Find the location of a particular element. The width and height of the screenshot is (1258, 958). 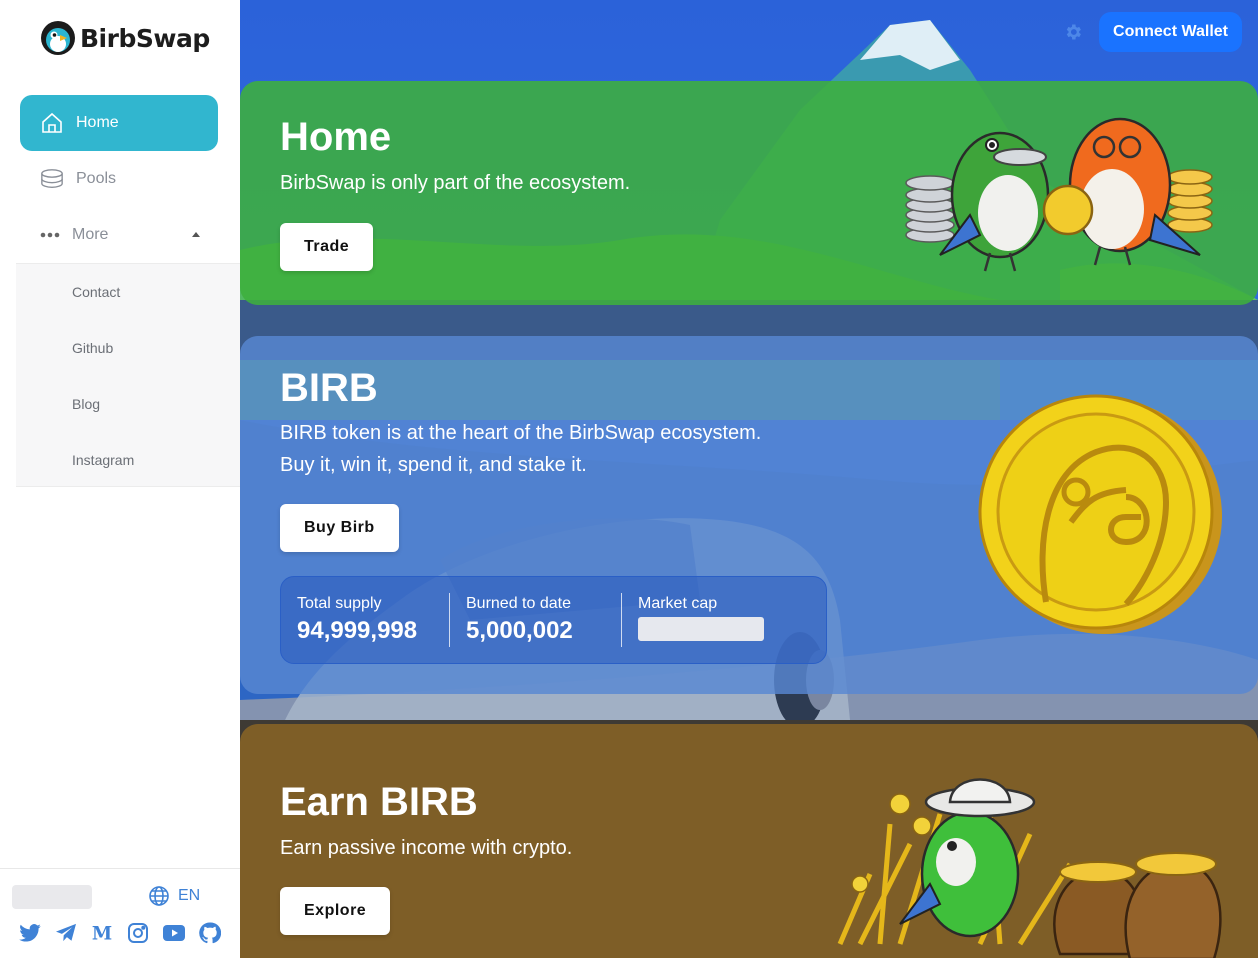

youtube-icon is located at coordinates (174, 933).